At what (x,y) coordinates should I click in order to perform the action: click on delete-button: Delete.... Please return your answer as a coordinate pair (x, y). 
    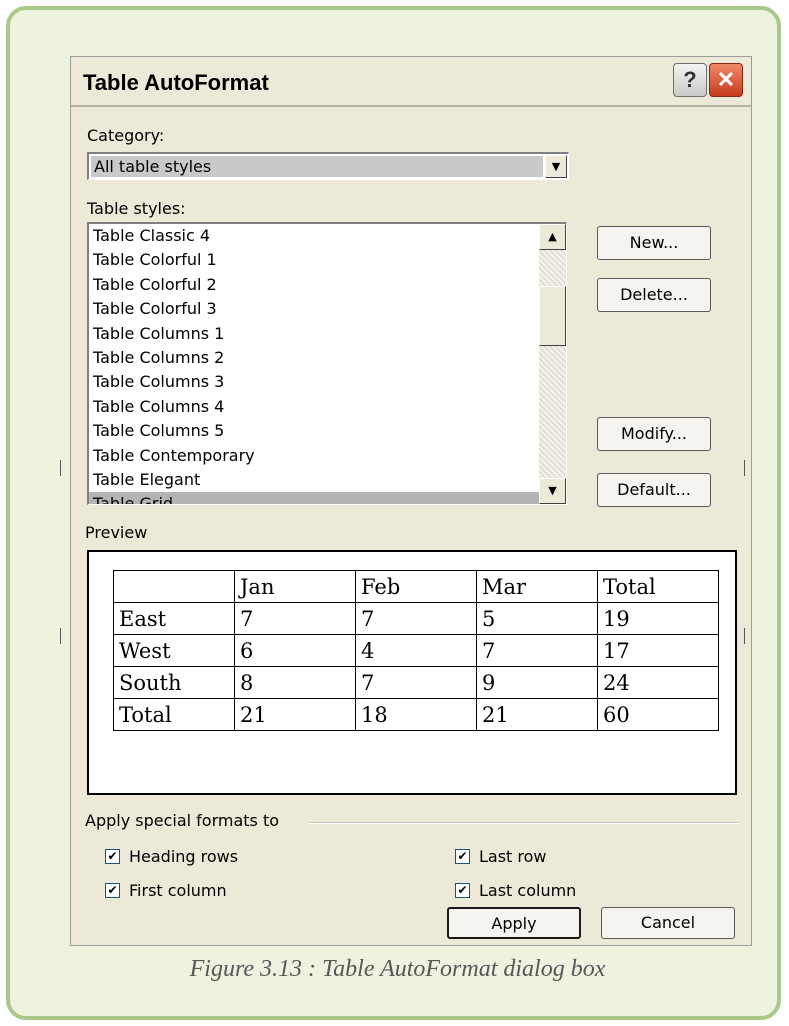
    Looking at the image, I should click on (654, 295).